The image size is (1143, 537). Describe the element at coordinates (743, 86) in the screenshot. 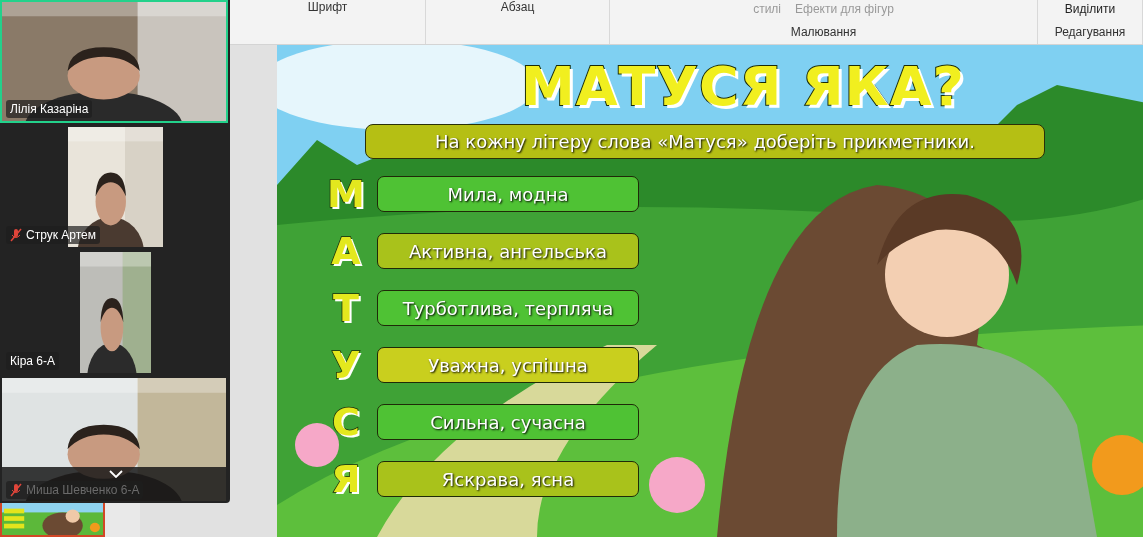

I see `slide-title: МАТУСЯ ЯКА?` at that location.